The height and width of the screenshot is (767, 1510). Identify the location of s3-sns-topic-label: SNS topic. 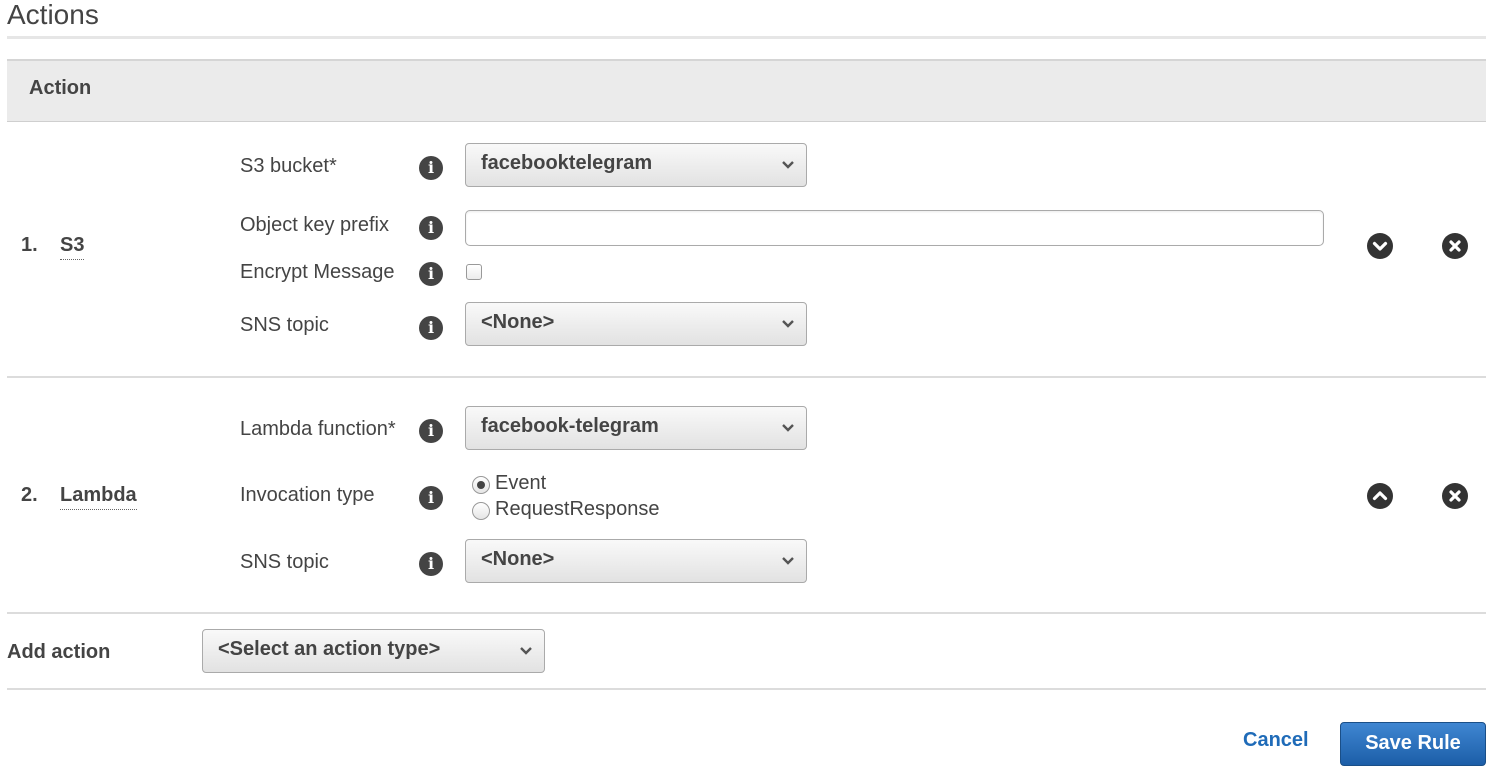
(284, 325).